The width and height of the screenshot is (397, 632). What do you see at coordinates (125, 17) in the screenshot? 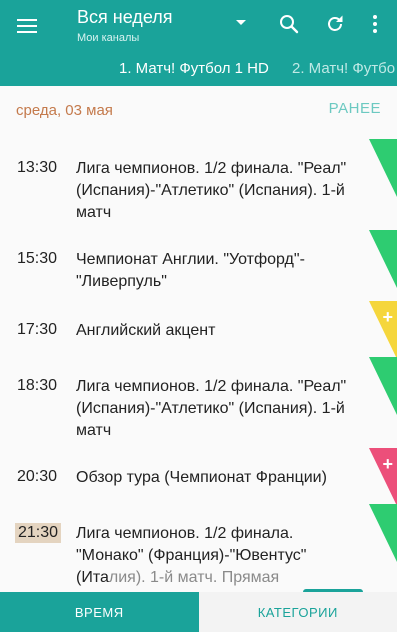
I see `app-title: Вся неделя` at bounding box center [125, 17].